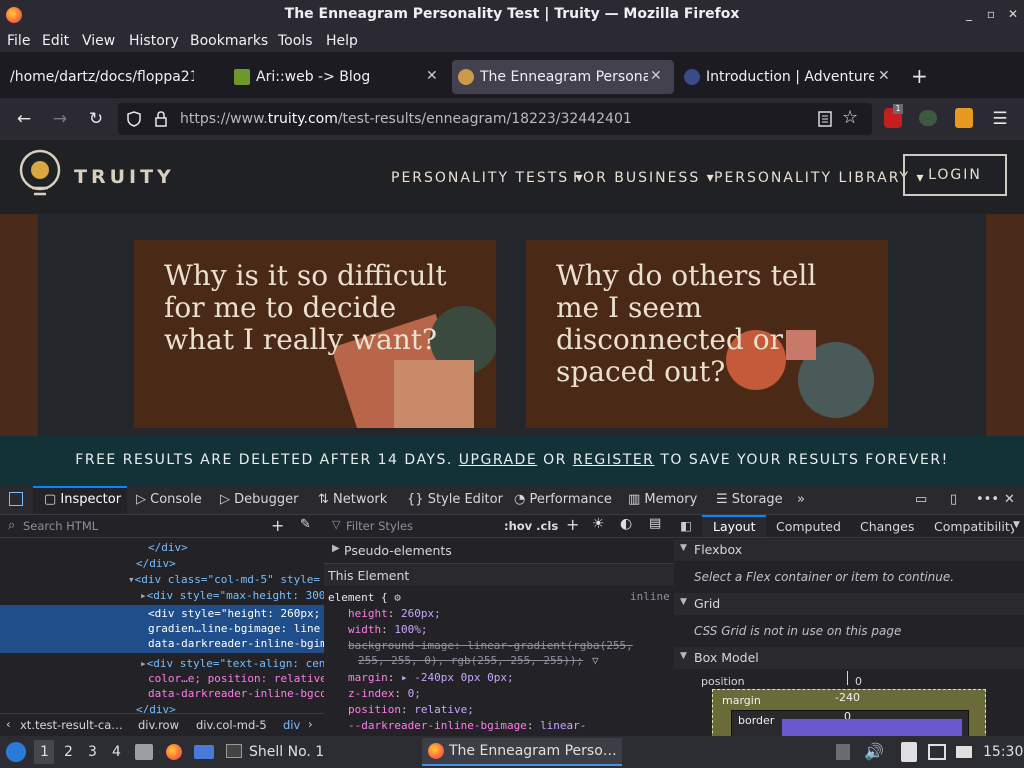 This screenshot has width=1024, height=768. What do you see at coordinates (1009, 499) in the screenshot?
I see `close-devtools-icon: ✕` at bounding box center [1009, 499].